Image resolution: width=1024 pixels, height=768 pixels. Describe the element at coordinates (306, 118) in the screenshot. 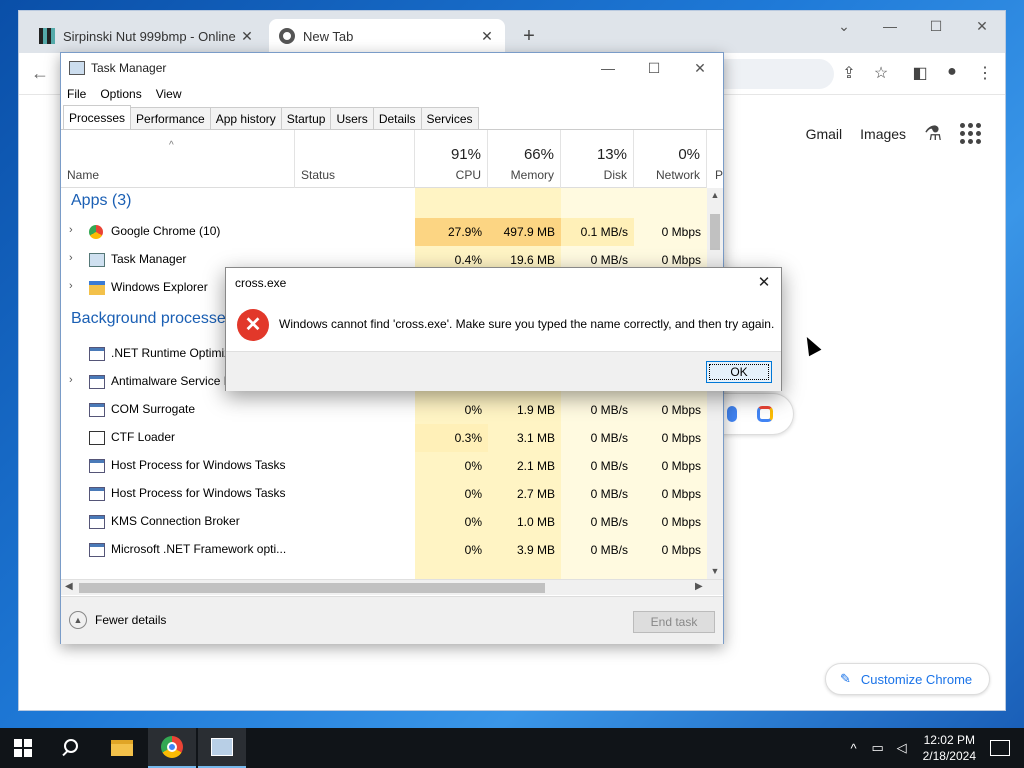

I see `tab-startup: Startup` at that location.